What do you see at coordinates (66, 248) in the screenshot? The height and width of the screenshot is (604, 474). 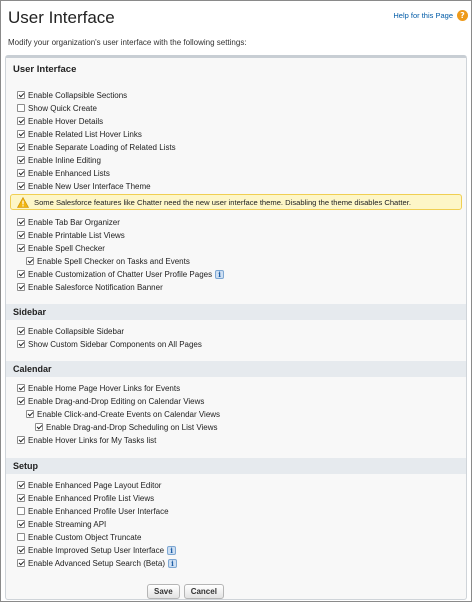 I see `option-label: Enable Spell Checker` at bounding box center [66, 248].